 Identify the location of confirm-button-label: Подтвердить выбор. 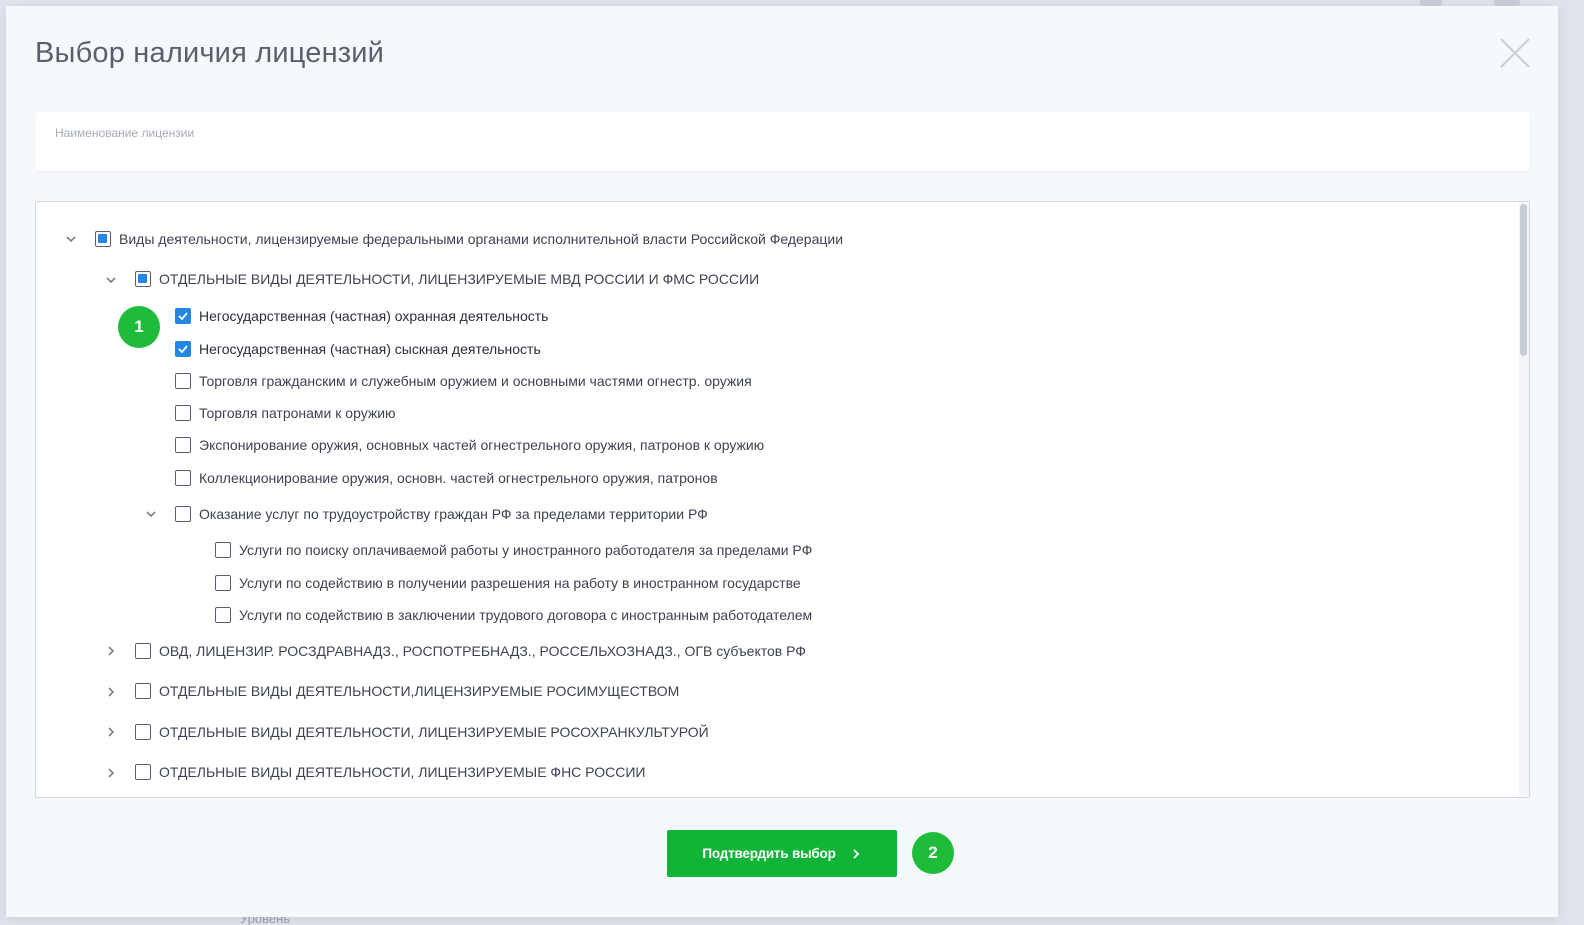
(769, 853).